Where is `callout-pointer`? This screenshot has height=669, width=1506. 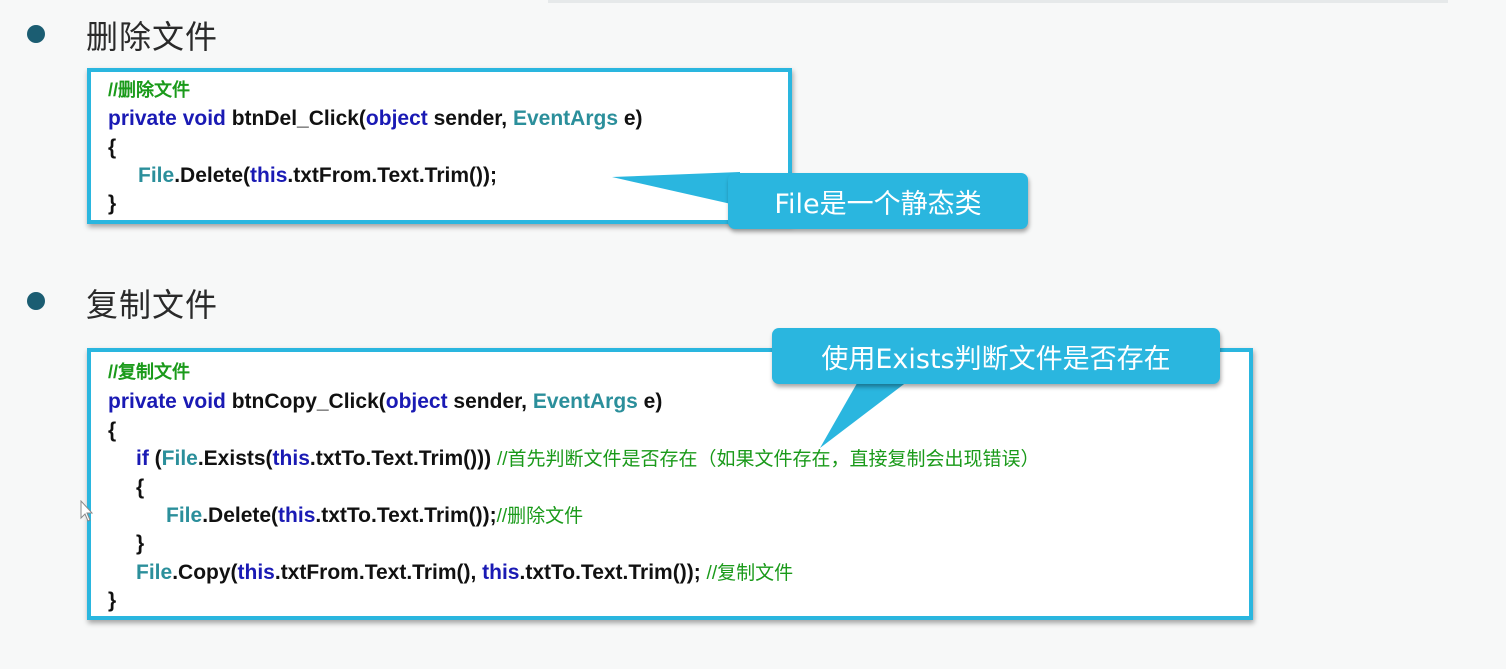
callout-pointer is located at coordinates (866, 413).